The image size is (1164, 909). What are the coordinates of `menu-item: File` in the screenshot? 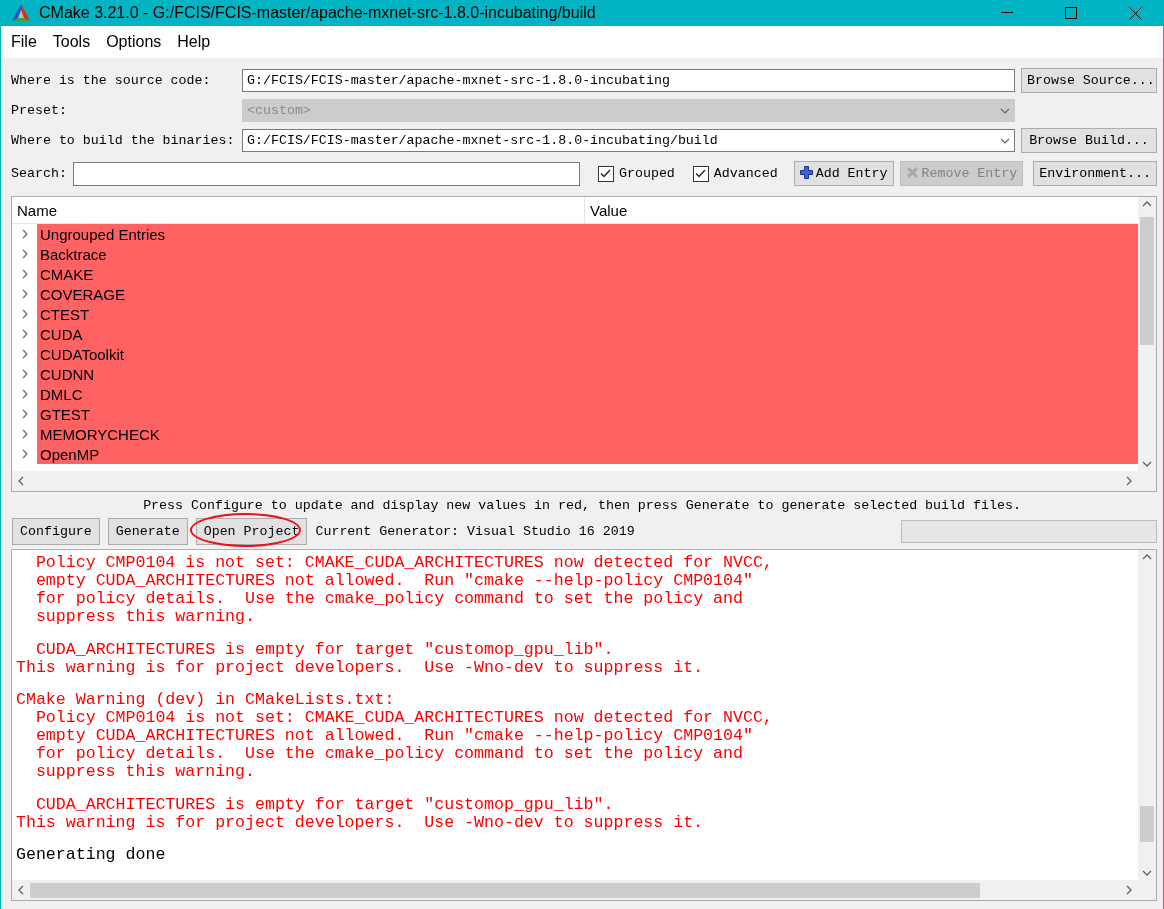 It's located at (27, 42).